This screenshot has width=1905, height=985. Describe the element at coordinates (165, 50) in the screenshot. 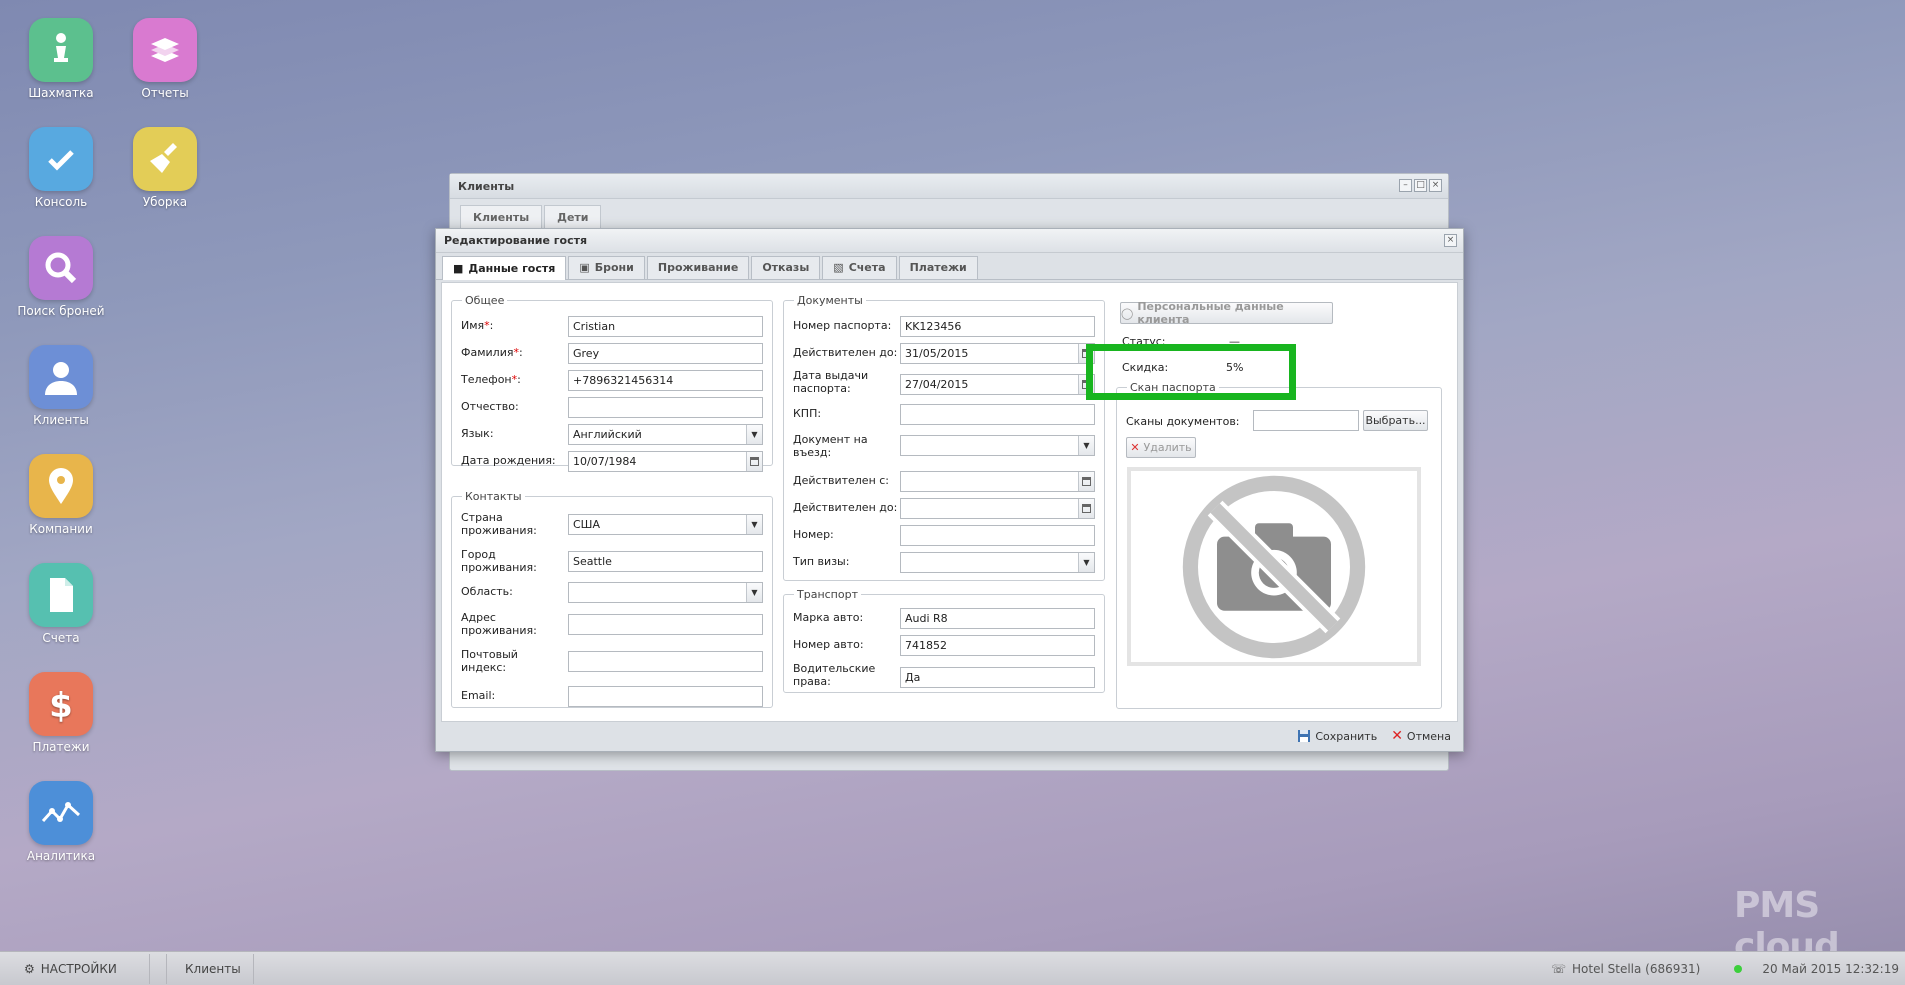

I see `books-icon` at that location.